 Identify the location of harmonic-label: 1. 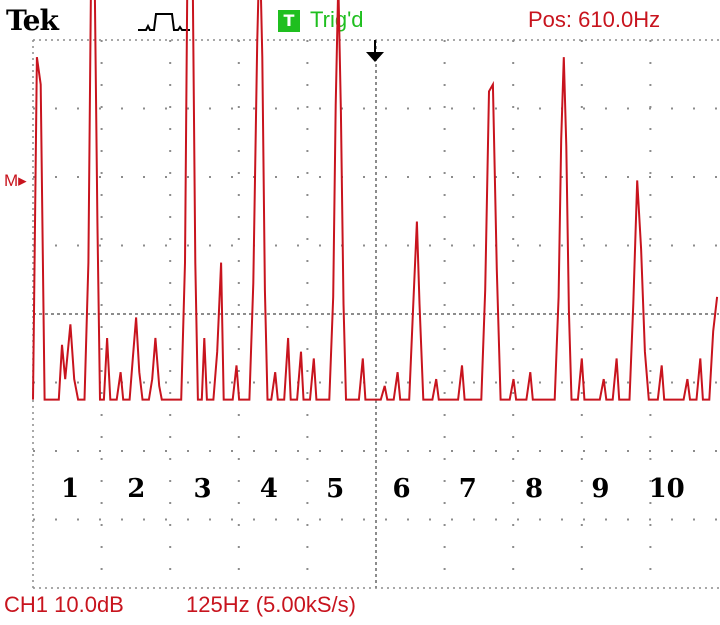
(70, 489).